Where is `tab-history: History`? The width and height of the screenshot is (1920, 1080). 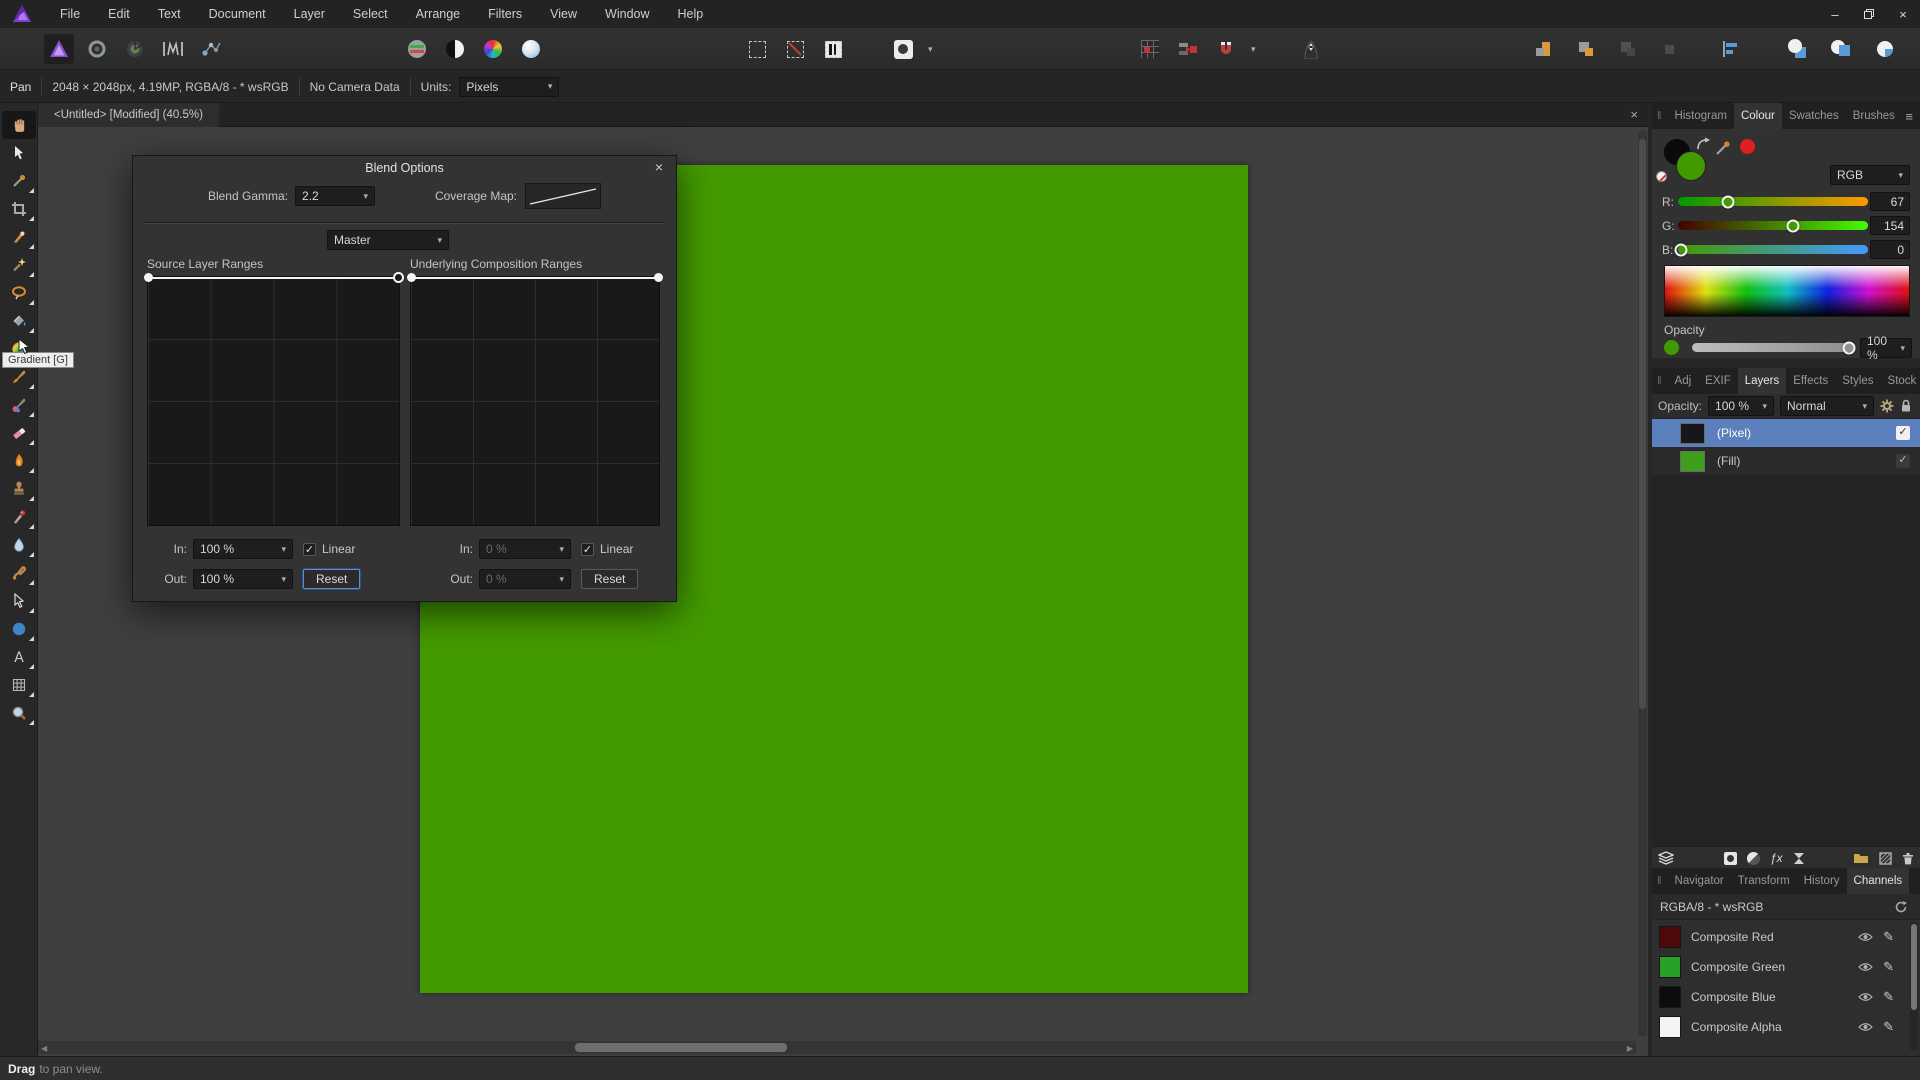
tab-history: History is located at coordinates (1822, 881).